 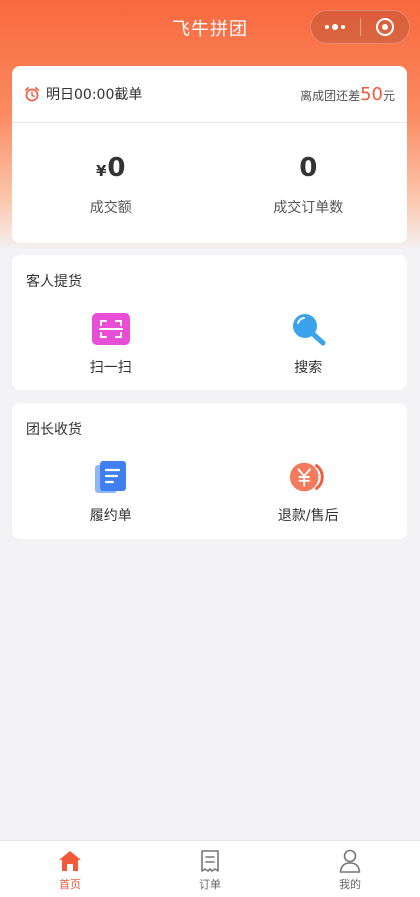 I want to click on search-label: 搜索, so click(x=308, y=368).